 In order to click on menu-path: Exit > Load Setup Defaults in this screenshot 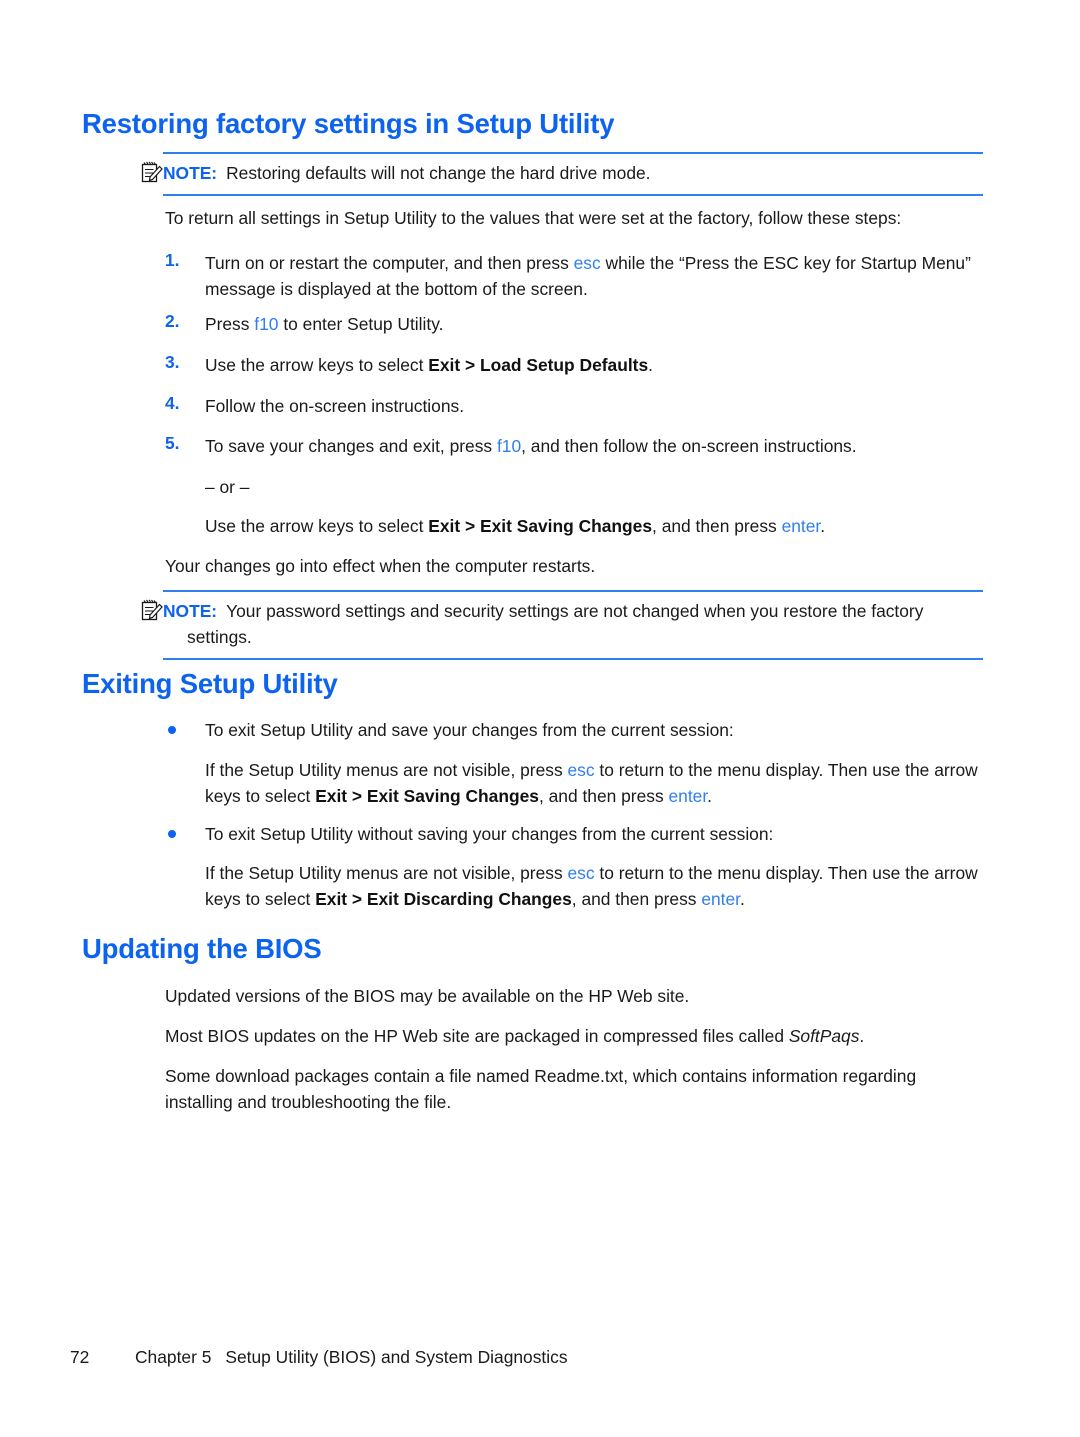, I will do `click(538, 365)`.